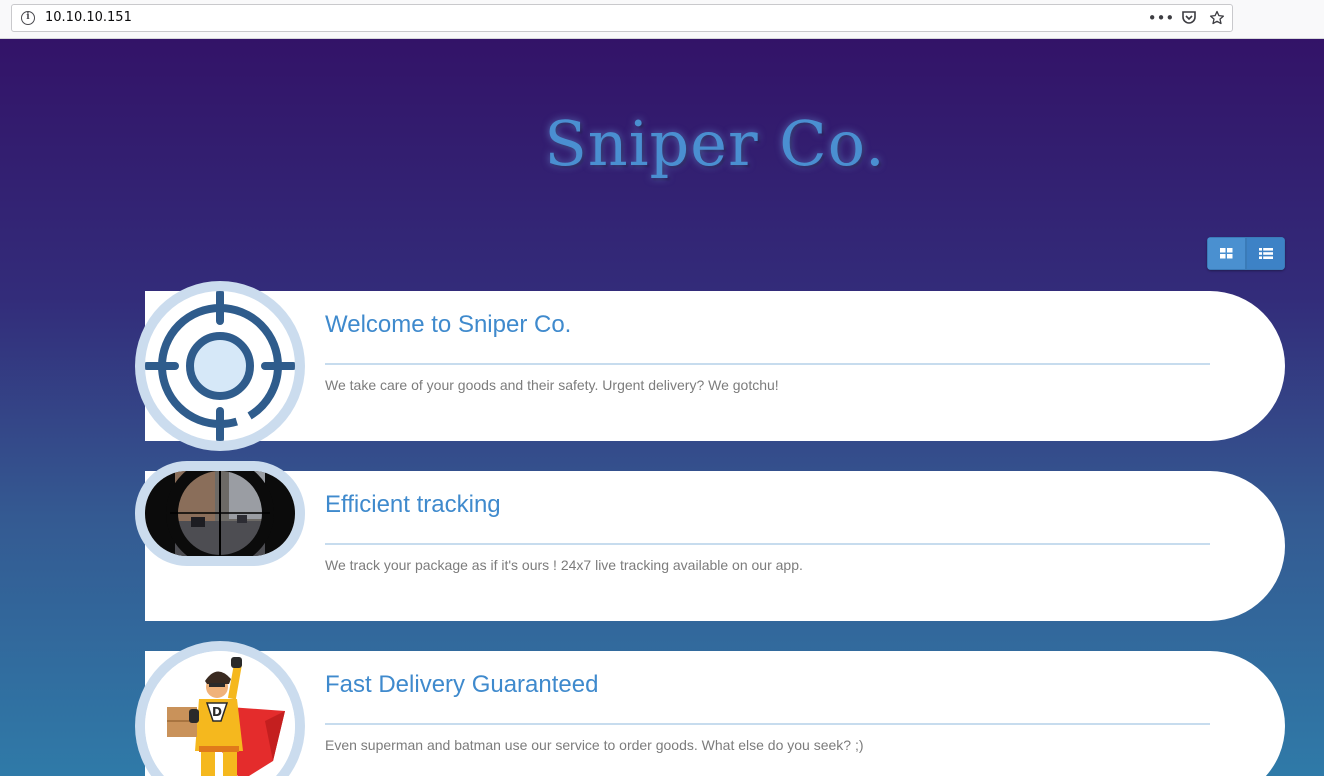 This screenshot has width=1324, height=776. I want to click on address-bar: i 10.10.10.151 •••, so click(622, 18).